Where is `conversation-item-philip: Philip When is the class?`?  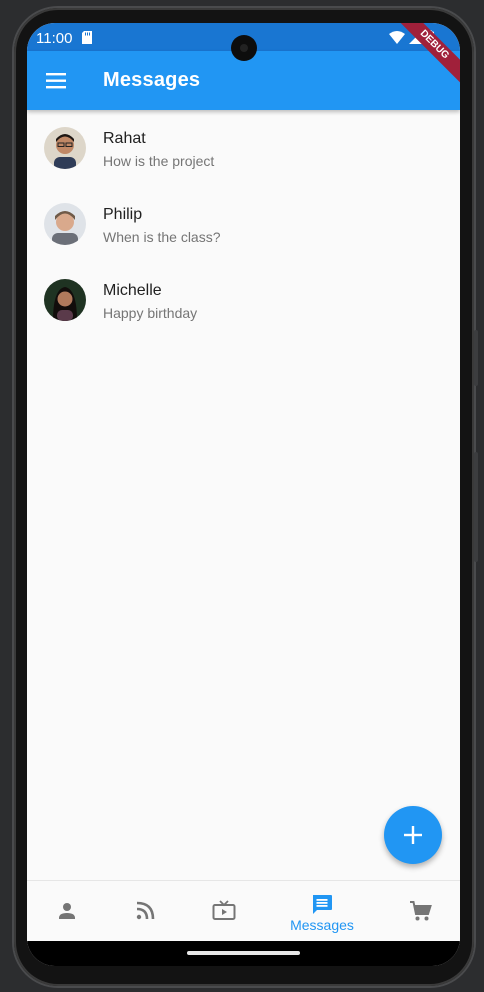
conversation-item-philip: Philip When is the class? is located at coordinates (243, 224).